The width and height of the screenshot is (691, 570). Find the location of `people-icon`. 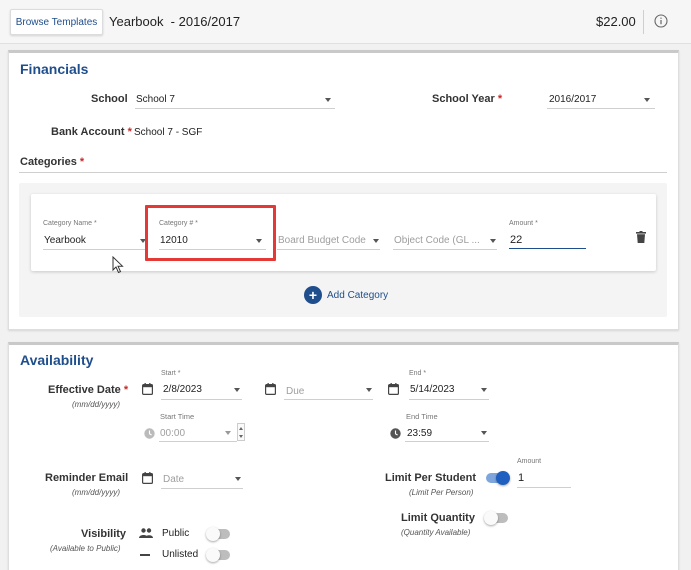

people-icon is located at coordinates (146, 533).